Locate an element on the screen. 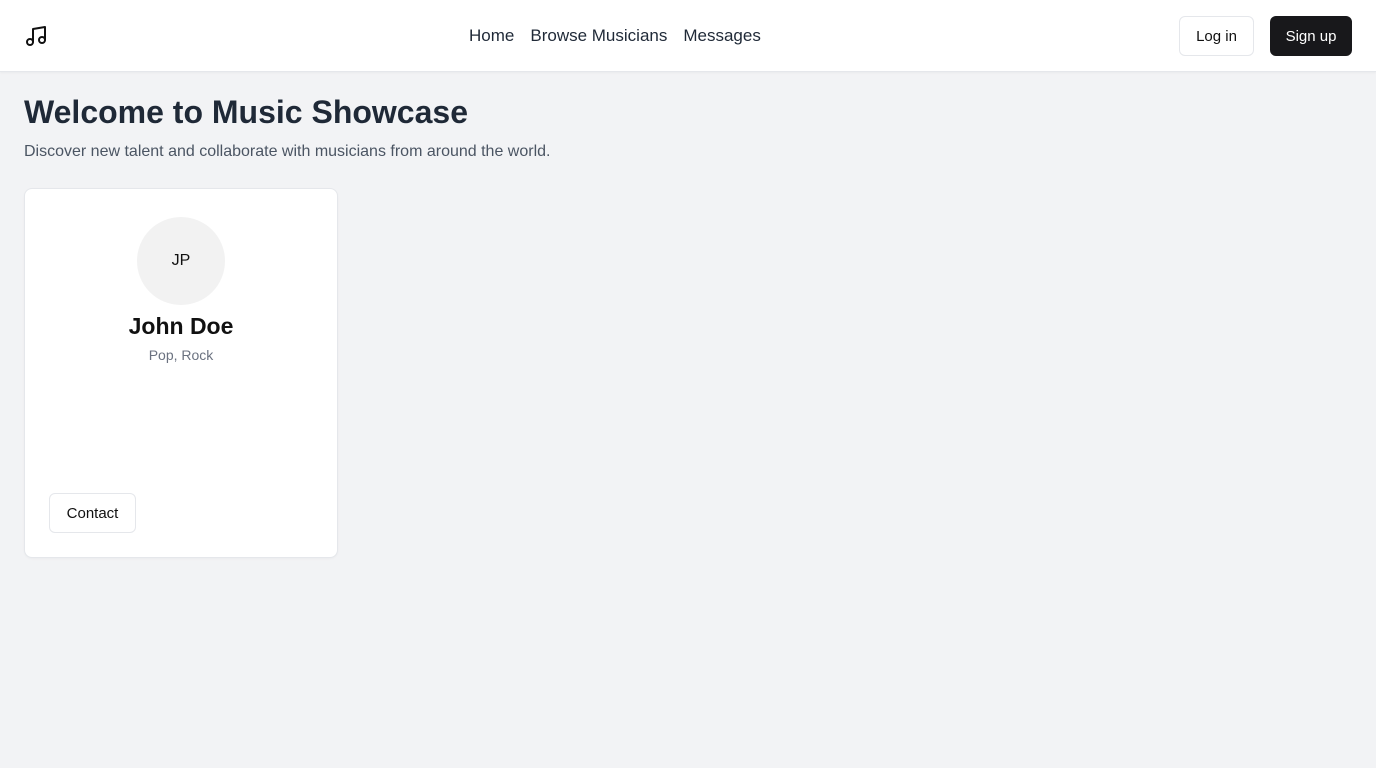 The image size is (1376, 768). main-nav: Home Browse Musicians Messages is located at coordinates (615, 36).